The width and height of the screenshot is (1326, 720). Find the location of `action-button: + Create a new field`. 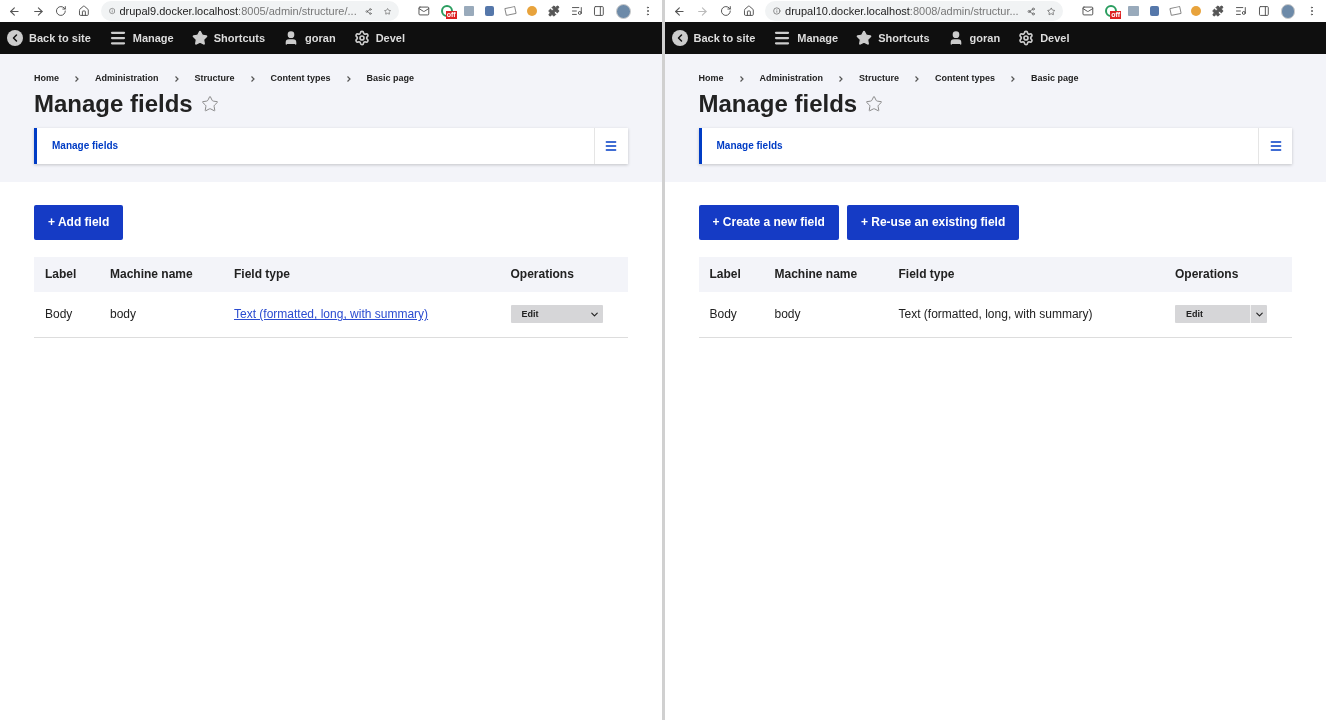

action-button: + Create a new field is located at coordinates (768, 222).